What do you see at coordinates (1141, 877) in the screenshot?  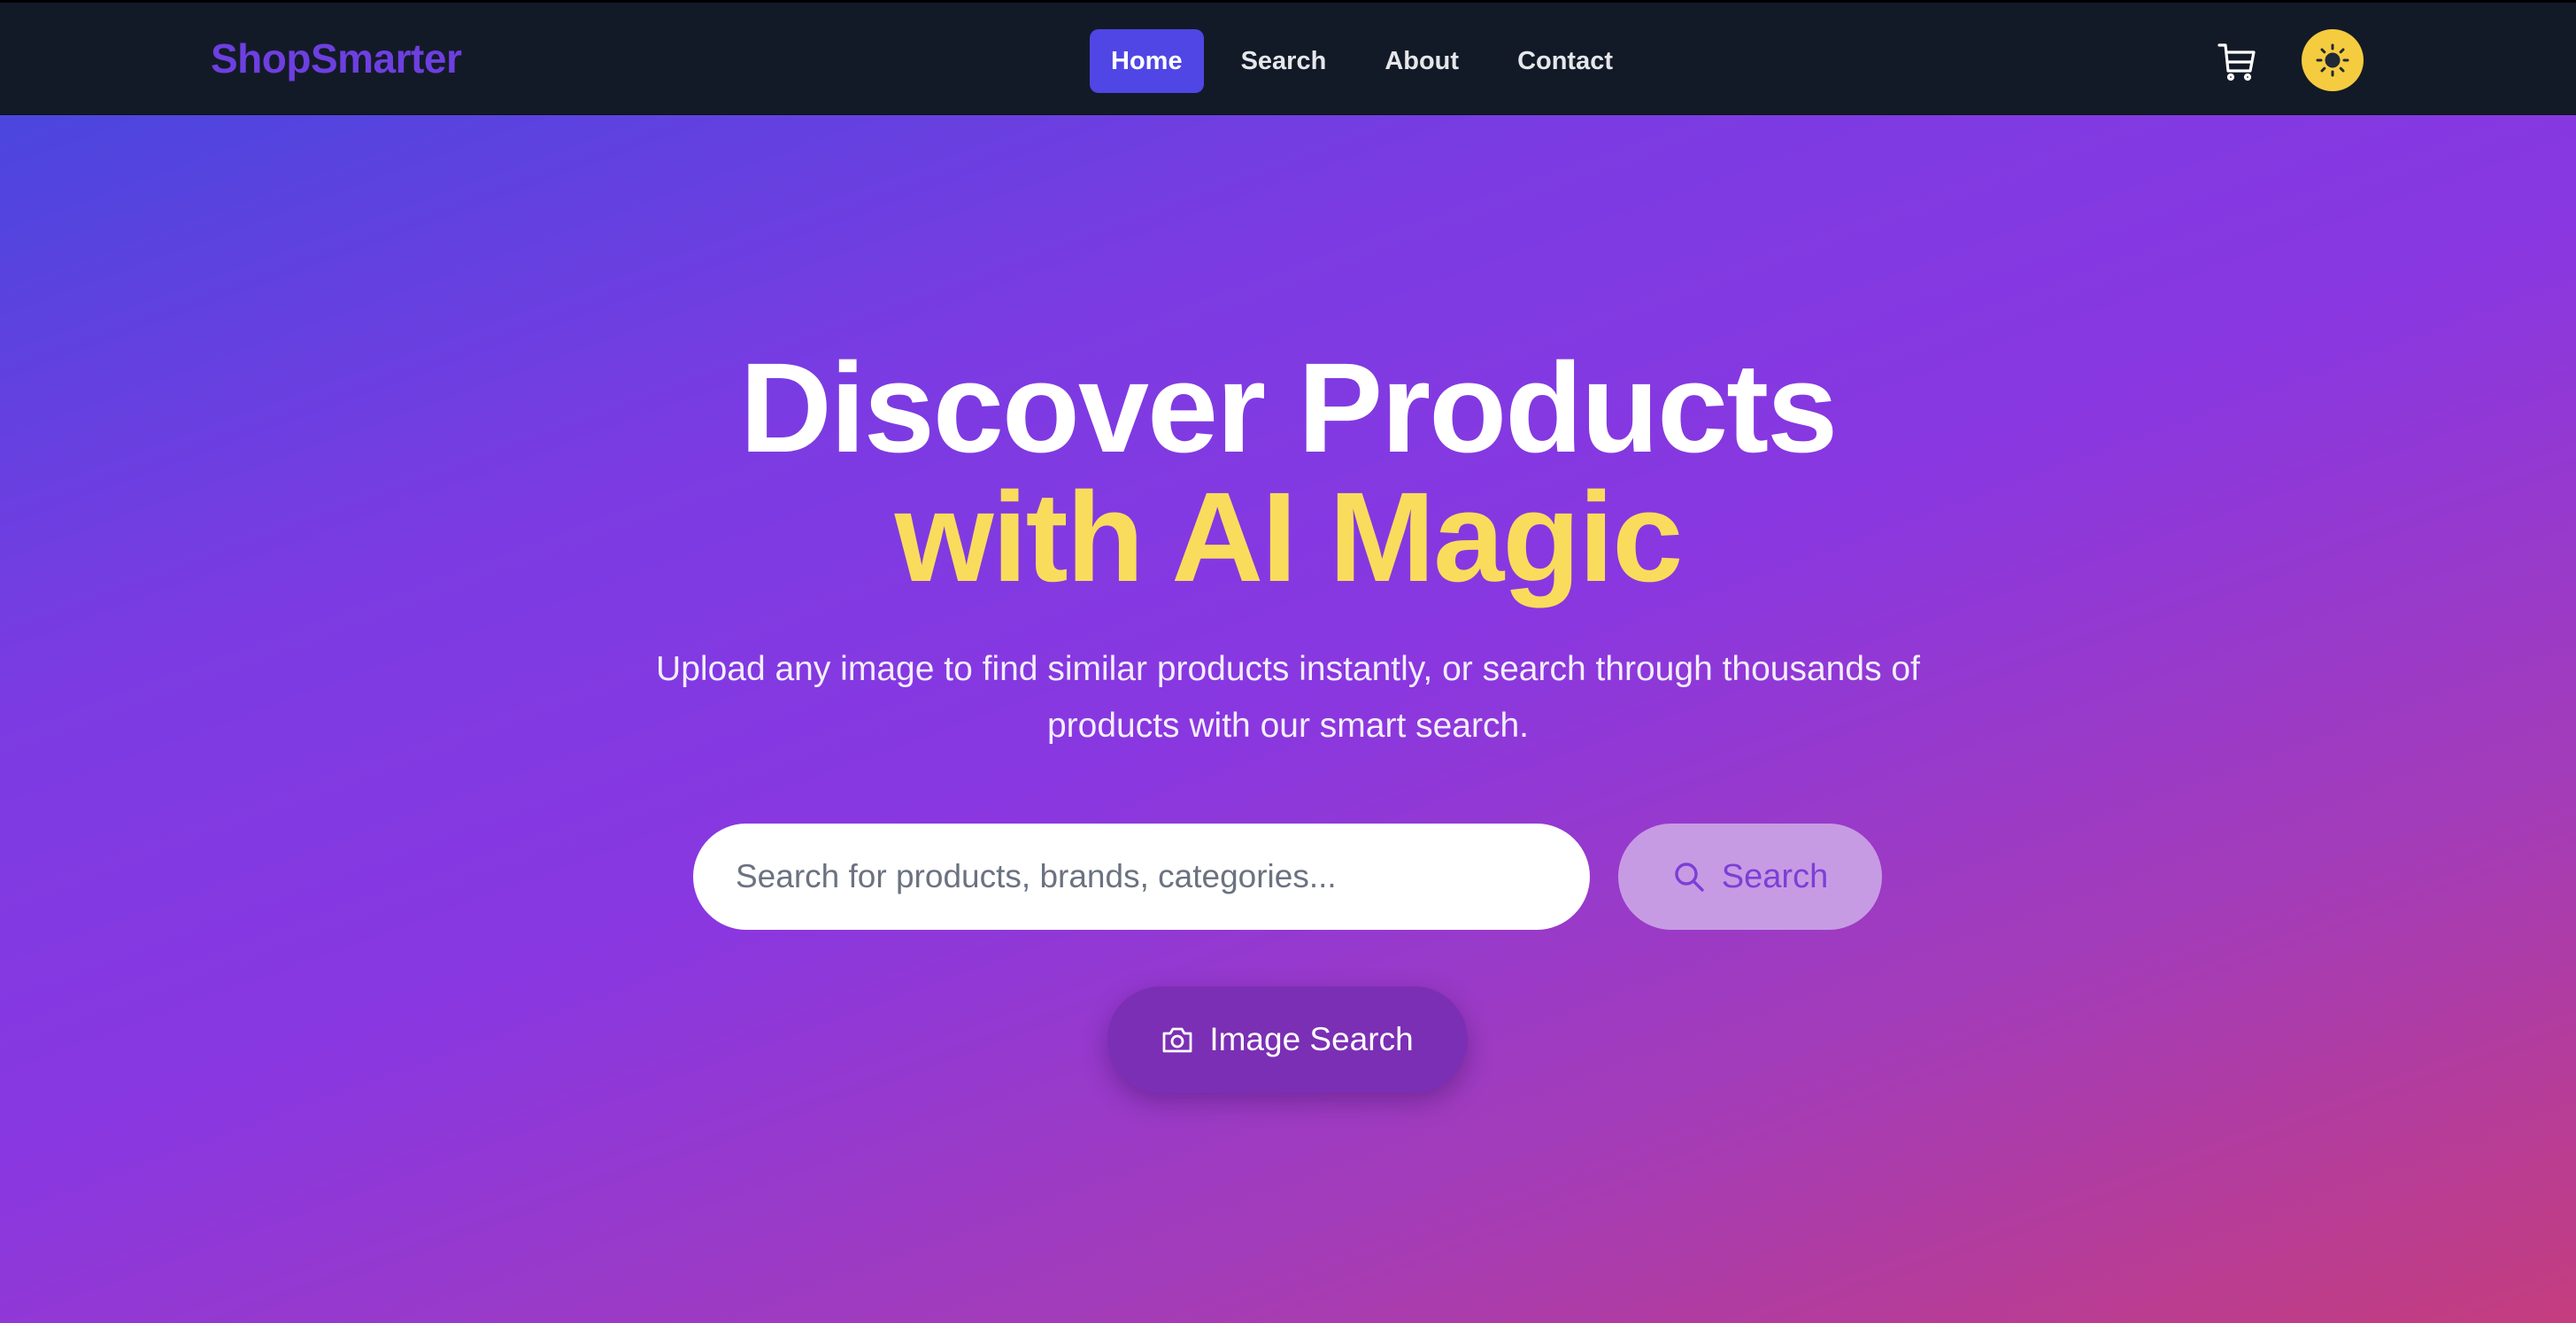 I see `search-input` at bounding box center [1141, 877].